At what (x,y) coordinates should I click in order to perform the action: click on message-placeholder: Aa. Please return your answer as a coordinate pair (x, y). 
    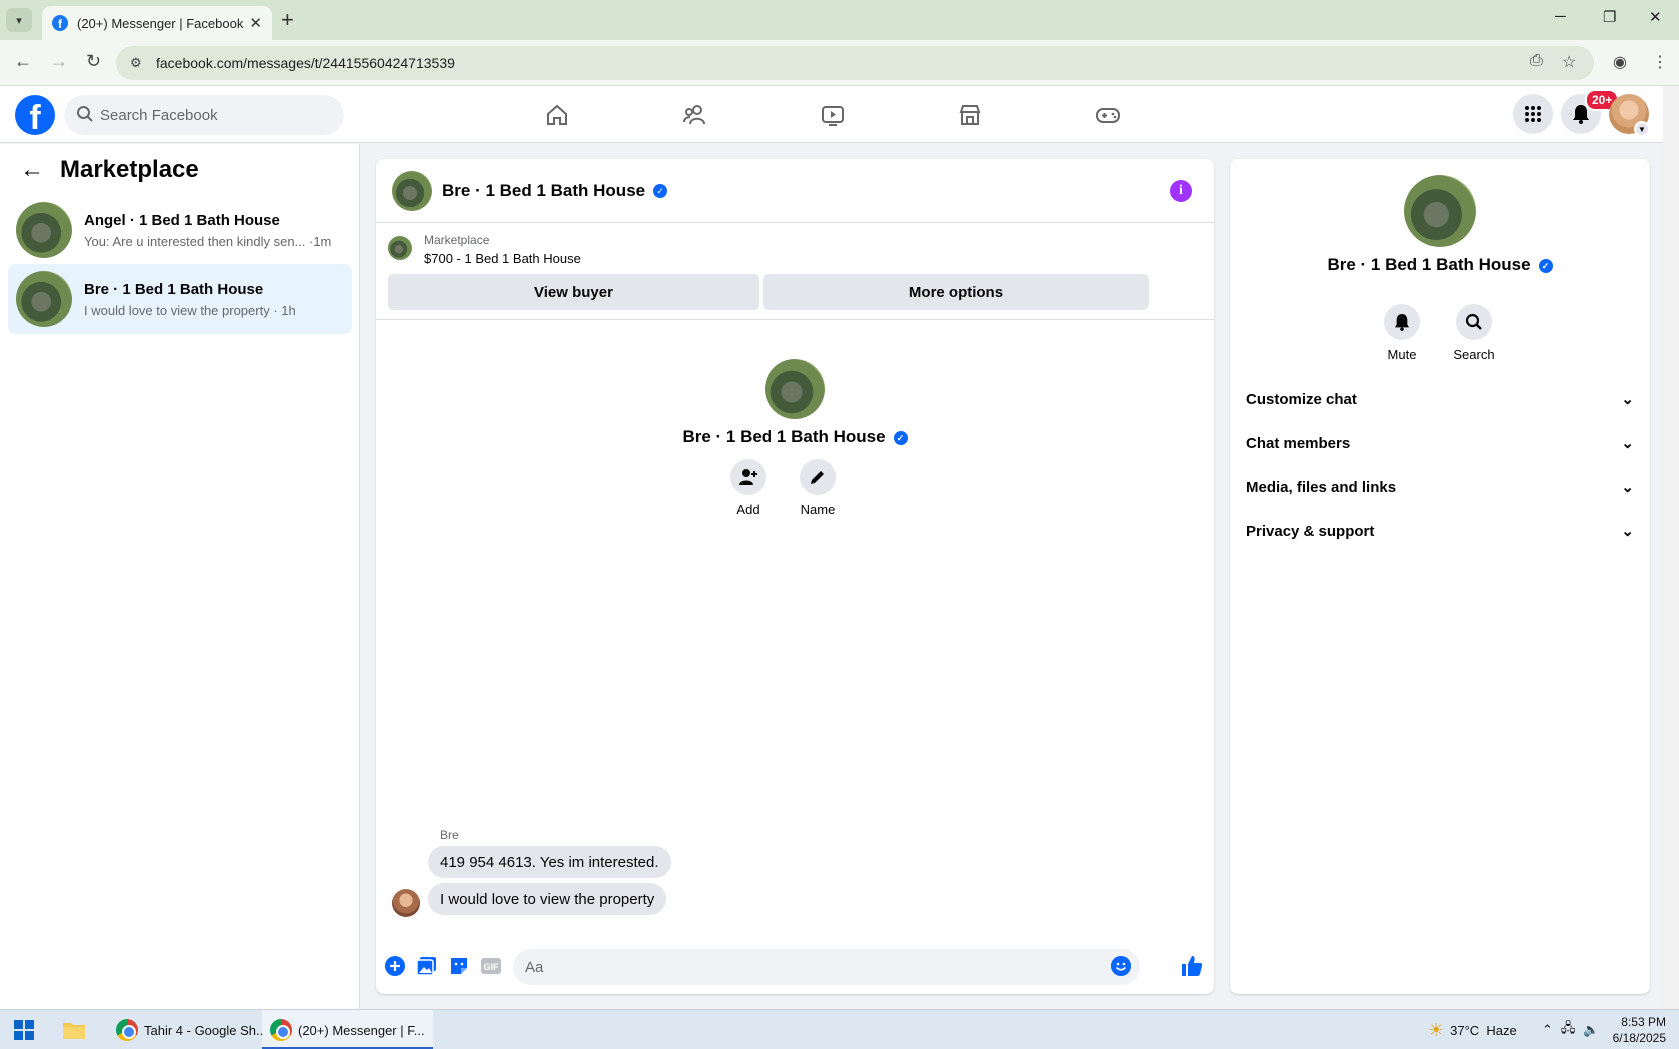
    Looking at the image, I should click on (534, 967).